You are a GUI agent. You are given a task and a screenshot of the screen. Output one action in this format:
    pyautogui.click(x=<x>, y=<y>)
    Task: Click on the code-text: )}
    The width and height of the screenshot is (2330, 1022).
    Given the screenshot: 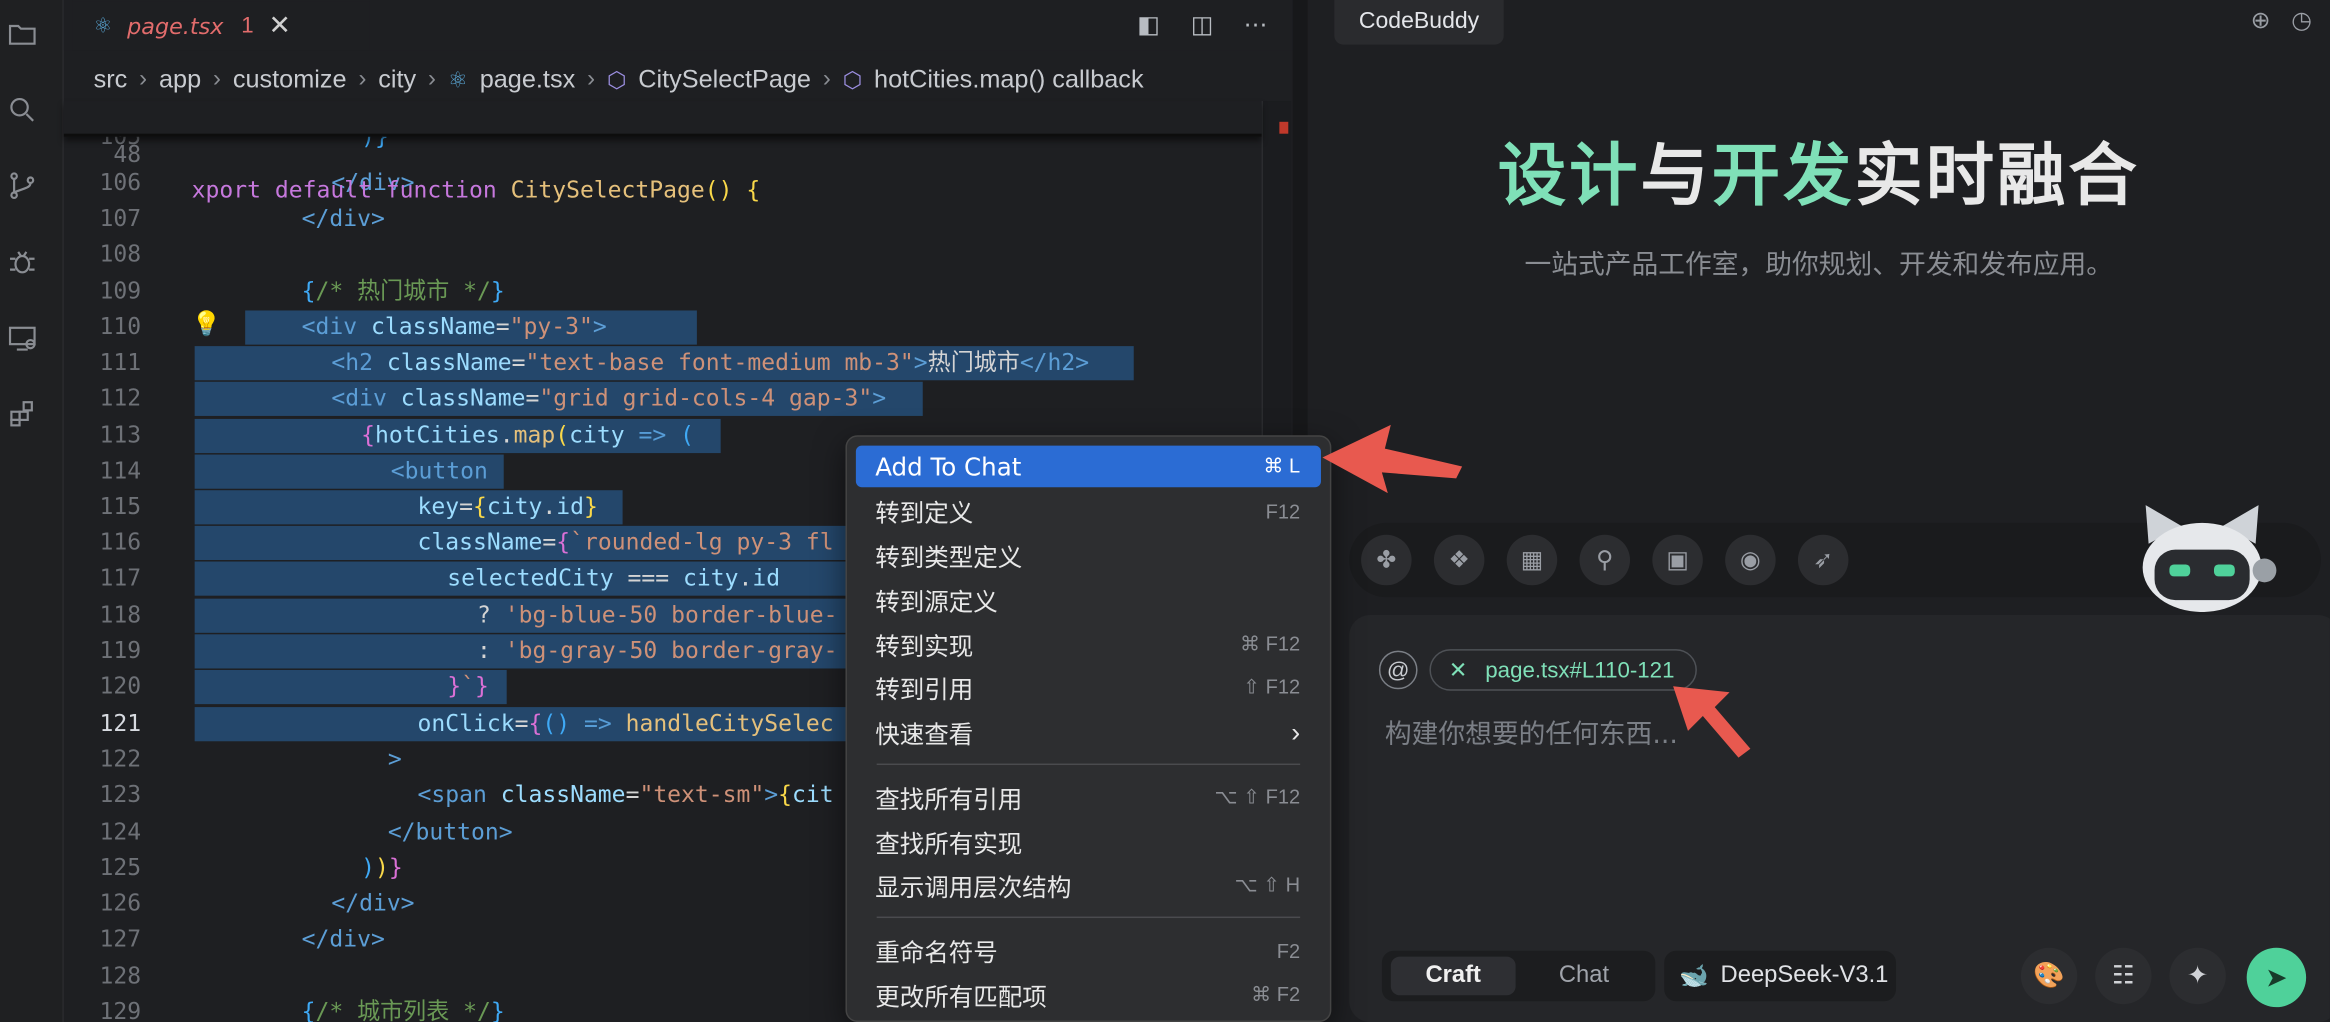 What is the action you would take?
    pyautogui.click(x=375, y=142)
    